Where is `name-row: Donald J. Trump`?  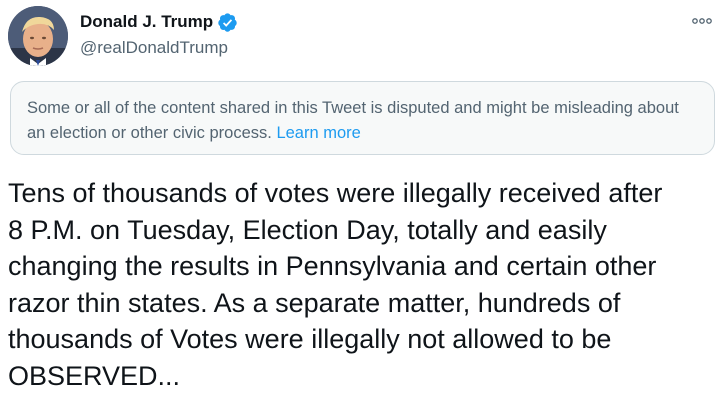 name-row: Donald J. Trump is located at coordinates (159, 22).